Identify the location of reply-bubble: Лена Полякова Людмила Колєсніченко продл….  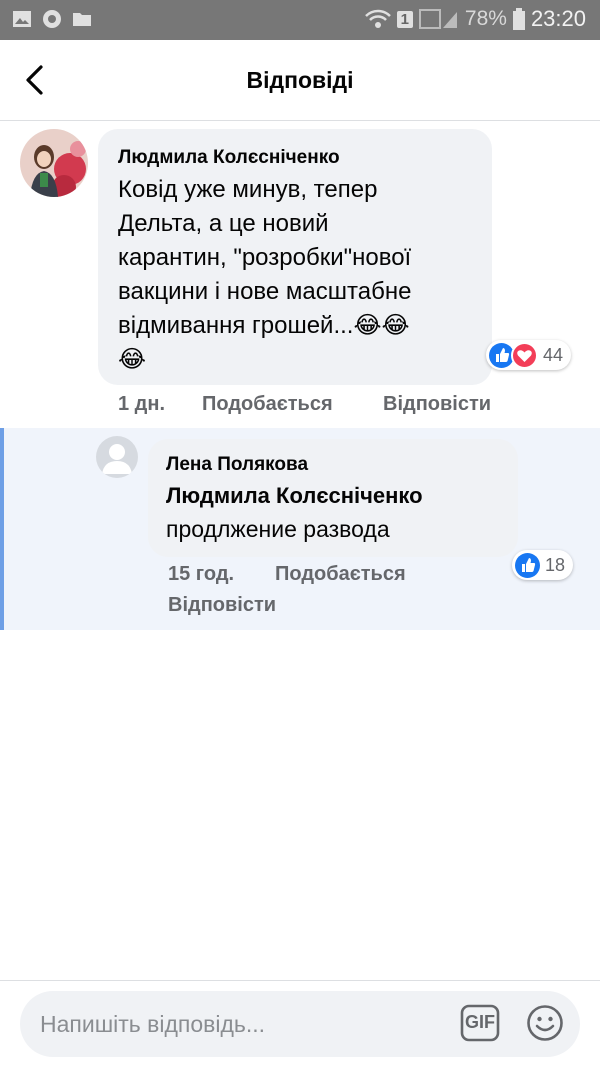
(333, 498).